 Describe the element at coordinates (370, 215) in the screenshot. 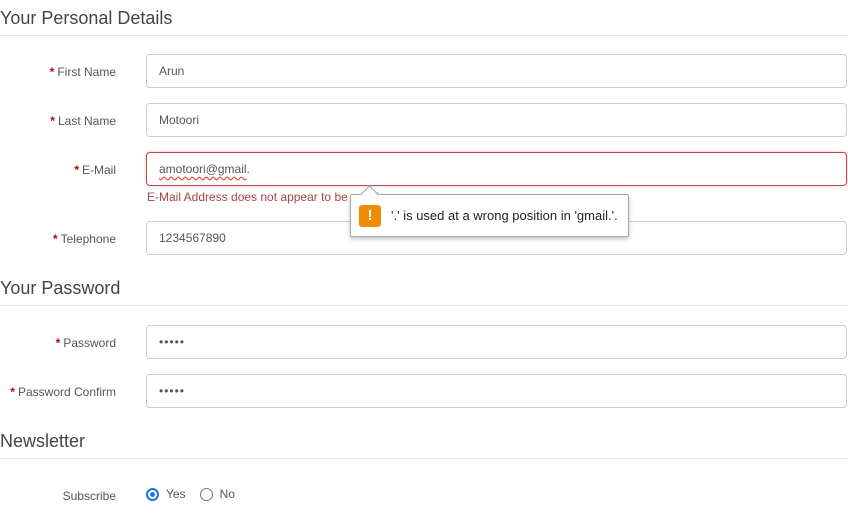

I see `warning-icon: !` at that location.